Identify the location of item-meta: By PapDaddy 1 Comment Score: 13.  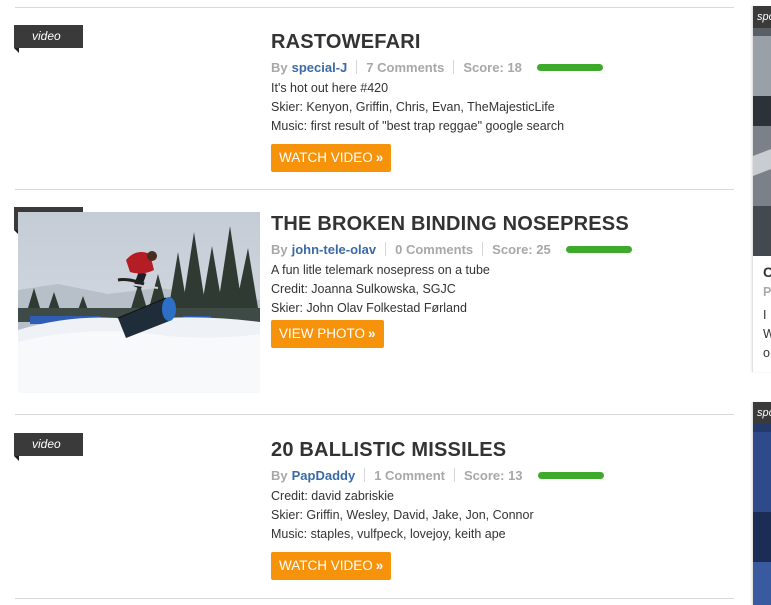
(501, 475).